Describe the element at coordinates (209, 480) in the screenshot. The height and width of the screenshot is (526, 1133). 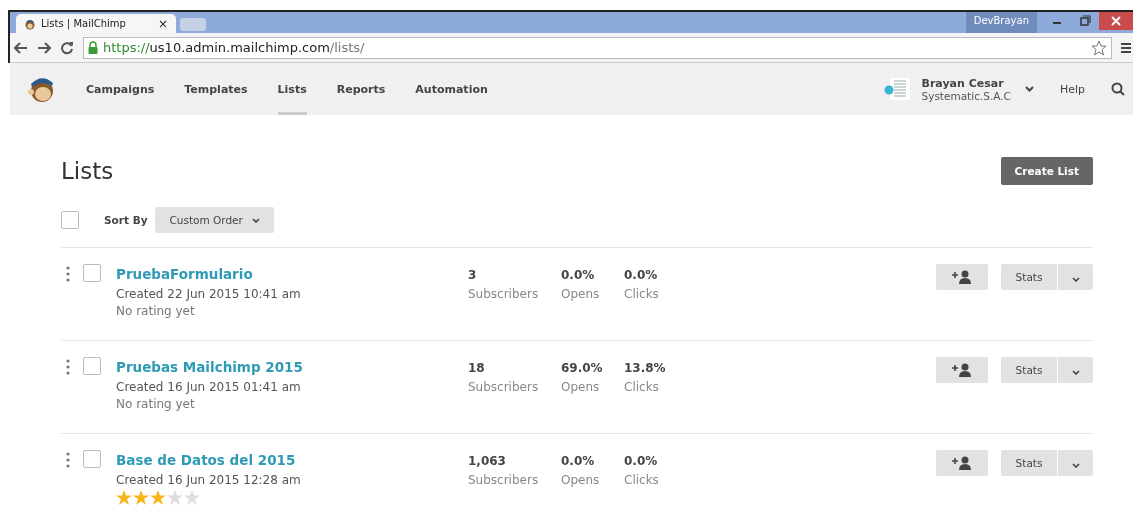
I see `created-date: Created 16 Jun 2015 12:28 am` at that location.